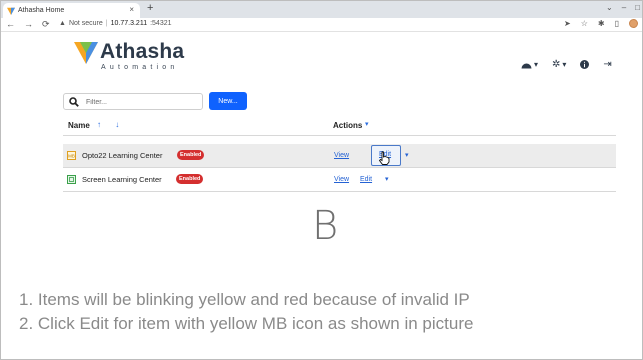  What do you see at coordinates (122, 179) in the screenshot?
I see `item-name: Screen Learning Center` at bounding box center [122, 179].